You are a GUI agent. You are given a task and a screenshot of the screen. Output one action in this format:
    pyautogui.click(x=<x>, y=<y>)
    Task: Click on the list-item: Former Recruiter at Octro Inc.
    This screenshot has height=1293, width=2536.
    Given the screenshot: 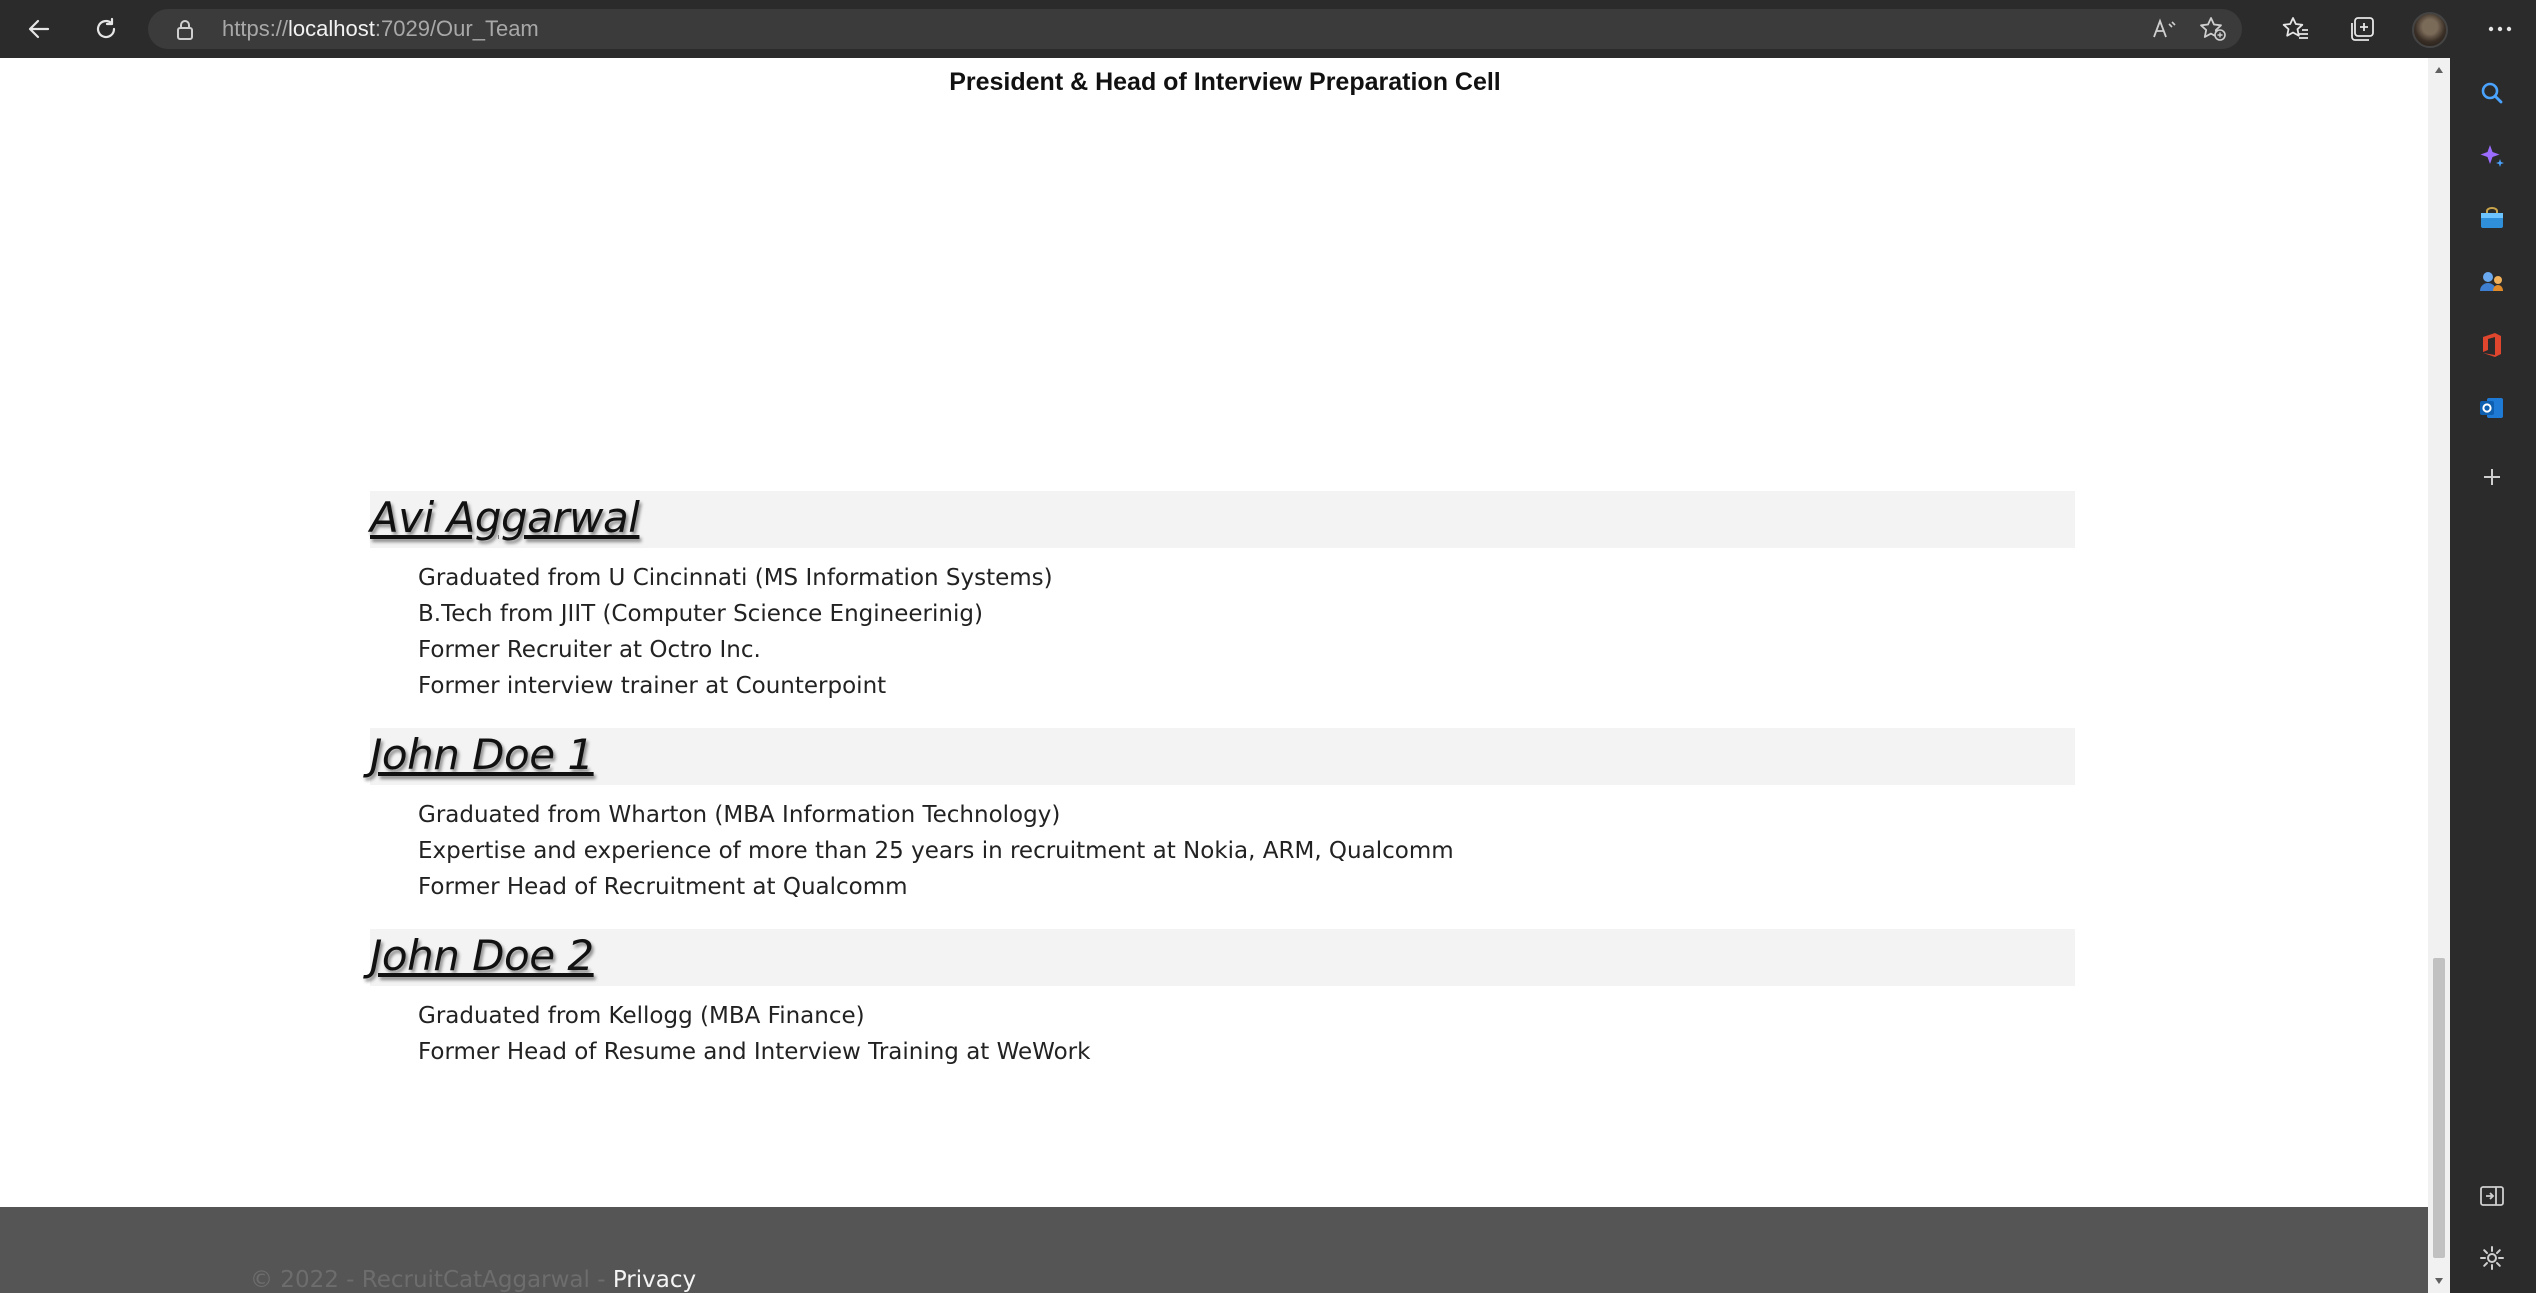 What is the action you would take?
    pyautogui.click(x=589, y=650)
    